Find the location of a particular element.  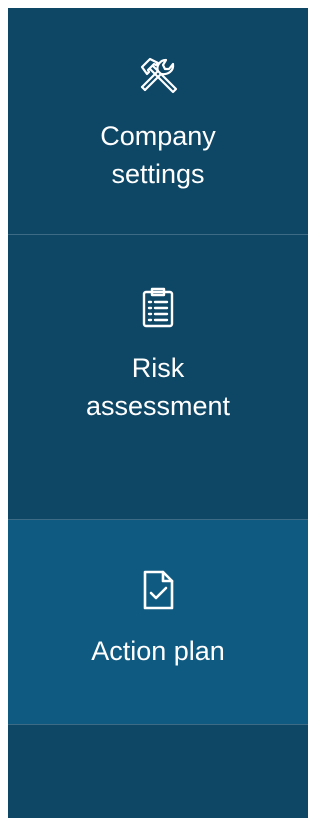

sidebar-item-label: Action plan is located at coordinates (158, 651).